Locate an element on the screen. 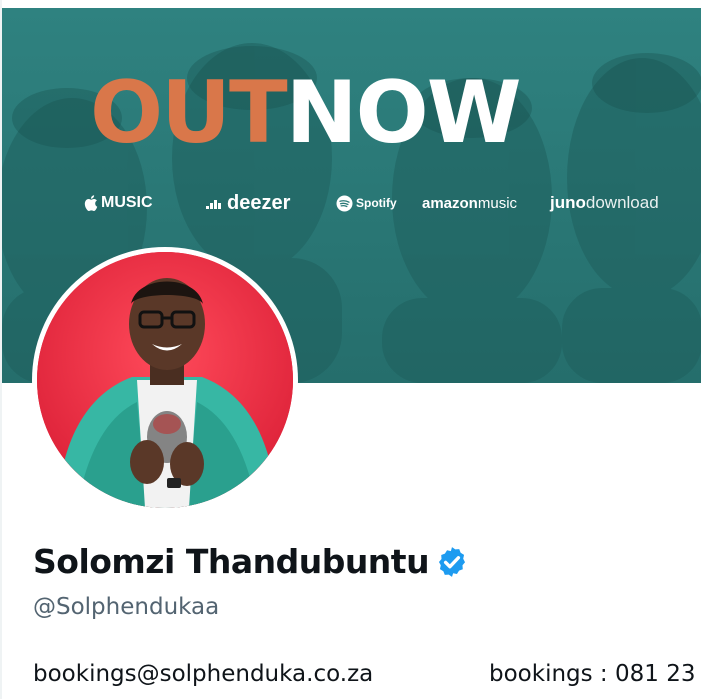 The width and height of the screenshot is (701, 699). deezer-text: deezer is located at coordinates (259, 202).